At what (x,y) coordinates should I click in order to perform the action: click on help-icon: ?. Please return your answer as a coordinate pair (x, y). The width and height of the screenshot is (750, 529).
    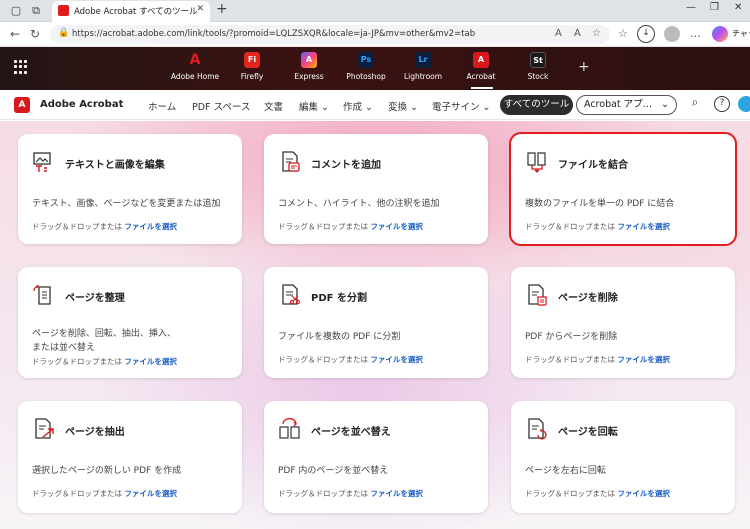
    Looking at the image, I should click on (722, 104).